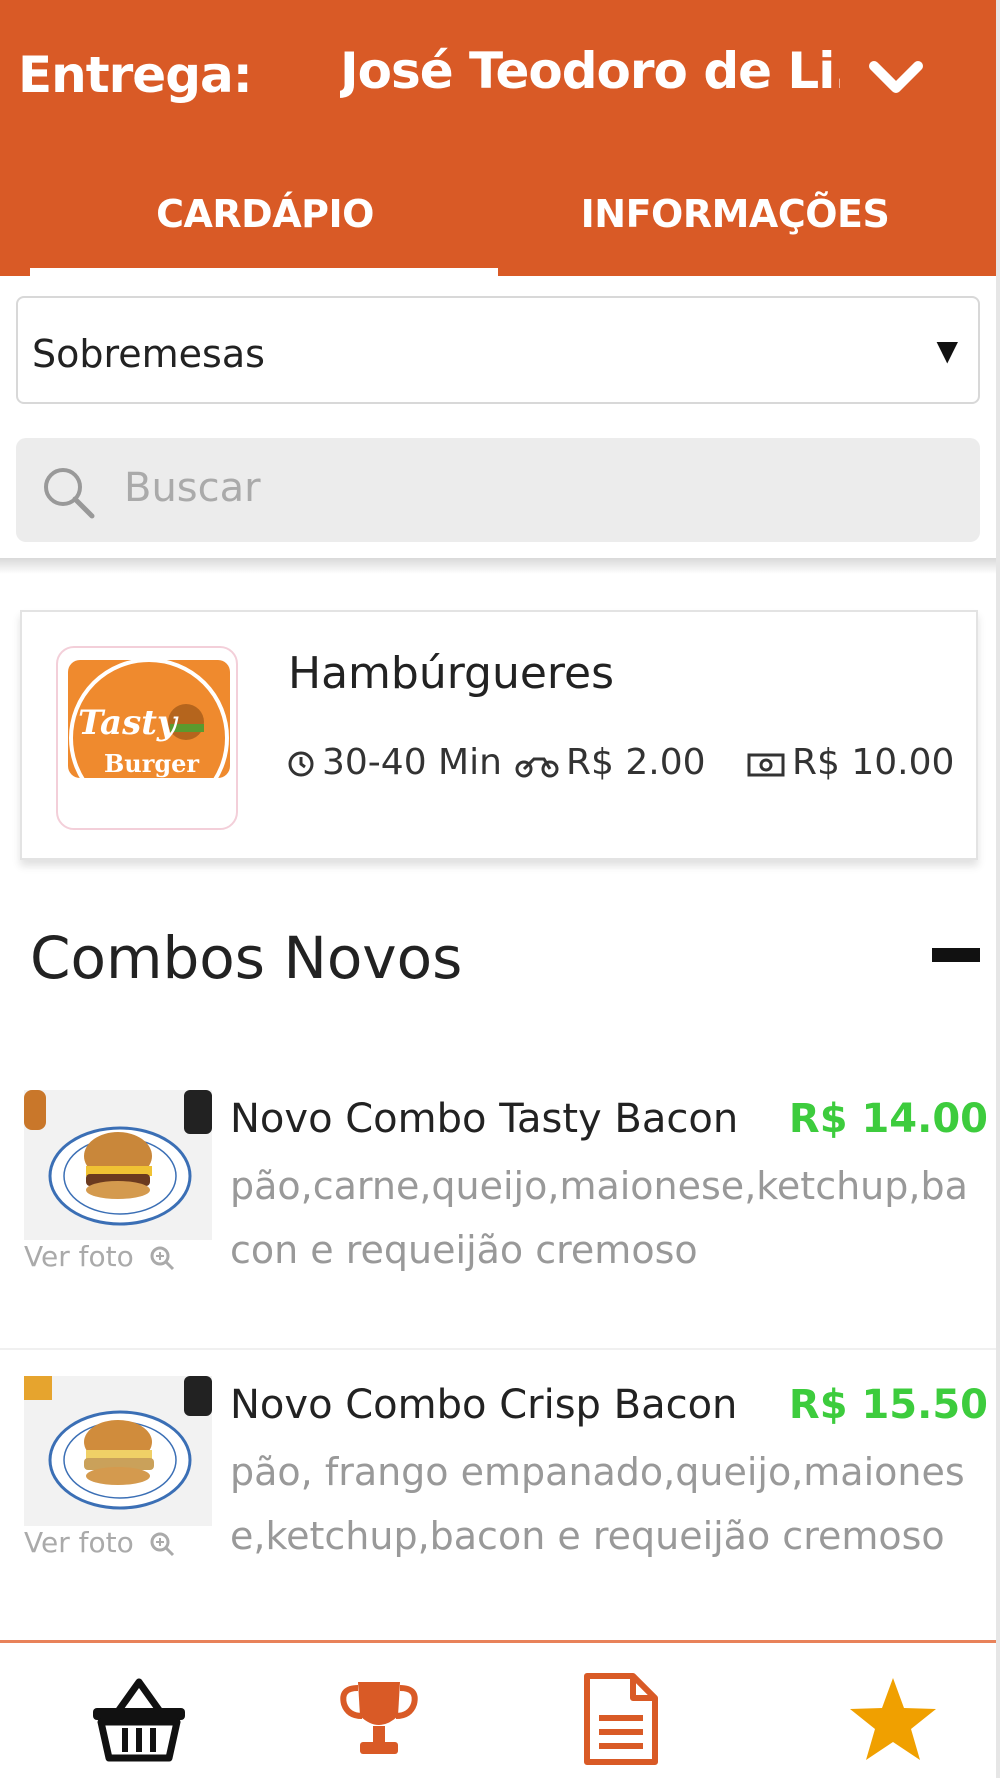 Image resolution: width=1000 pixels, height=1778 pixels. I want to click on product-name: Novo Combo Tasty Bacon, so click(484, 1119).